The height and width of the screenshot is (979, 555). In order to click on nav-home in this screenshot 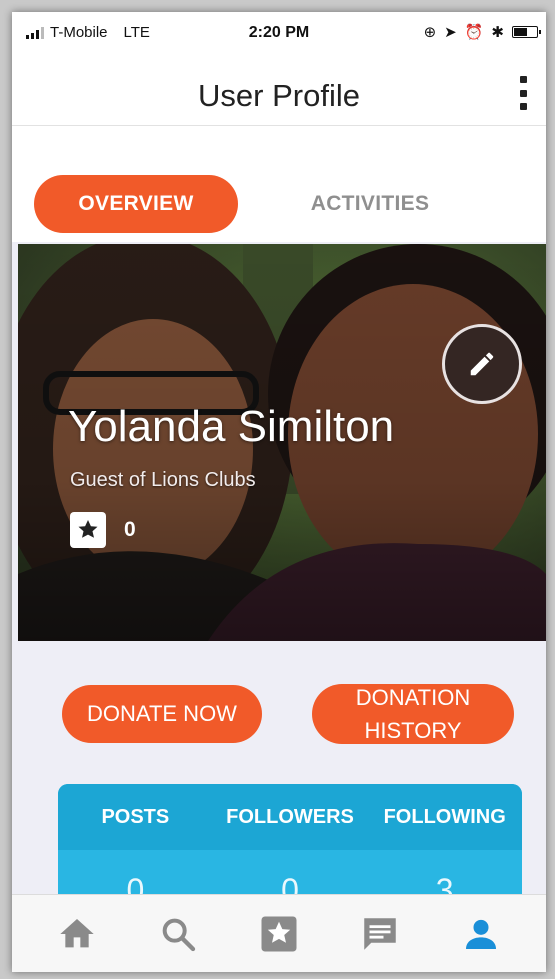, I will do `click(77, 934)`.